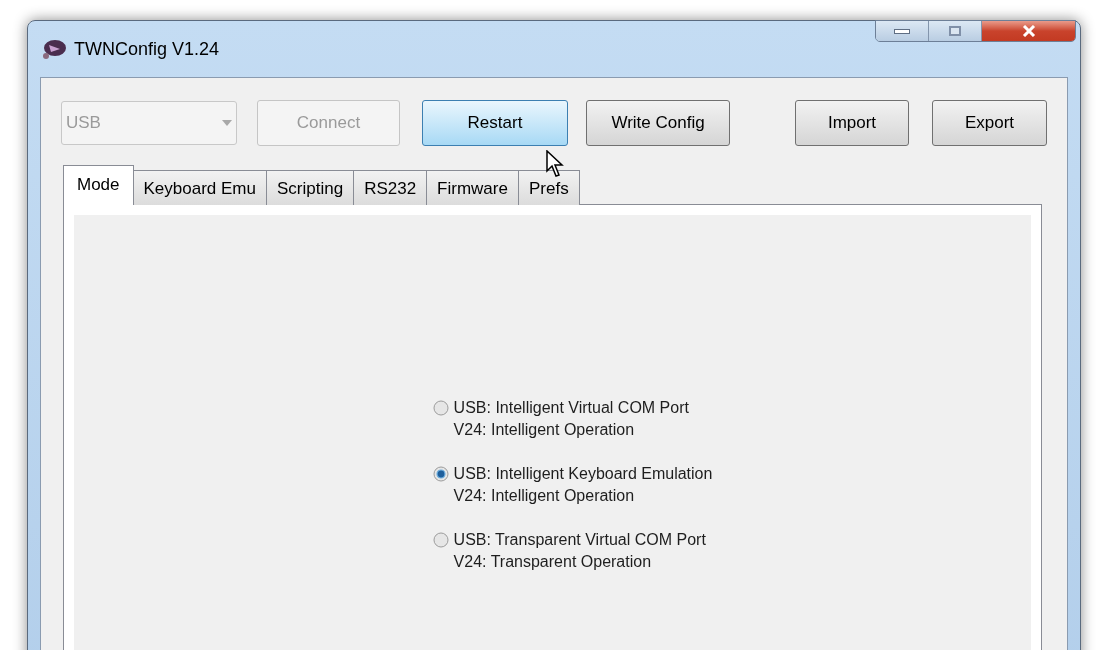 The height and width of the screenshot is (650, 1104). Describe the element at coordinates (98, 185) in the screenshot. I see `tab: Mode` at that location.